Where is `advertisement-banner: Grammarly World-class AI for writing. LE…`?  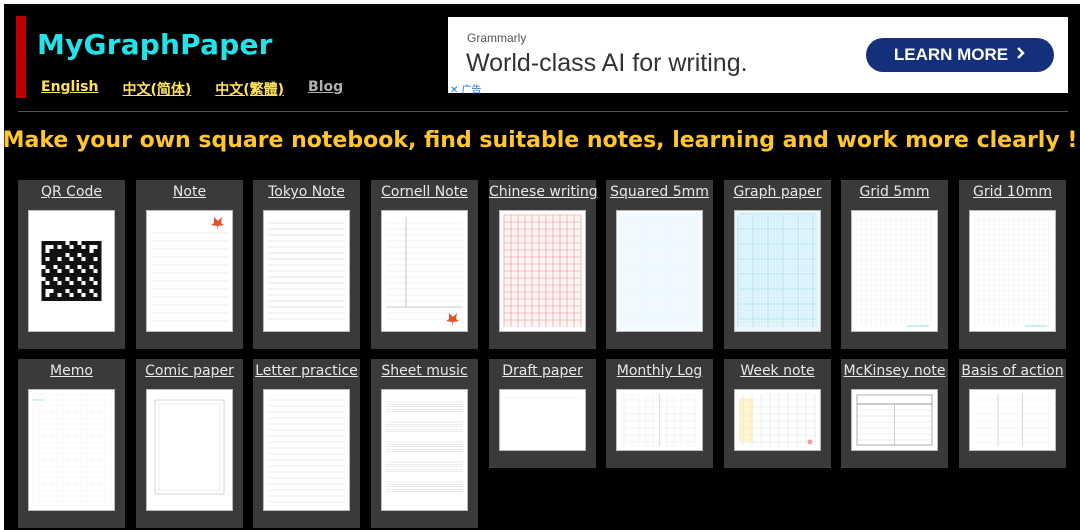 advertisement-banner: Grammarly World-class AI for writing. LE… is located at coordinates (758, 56).